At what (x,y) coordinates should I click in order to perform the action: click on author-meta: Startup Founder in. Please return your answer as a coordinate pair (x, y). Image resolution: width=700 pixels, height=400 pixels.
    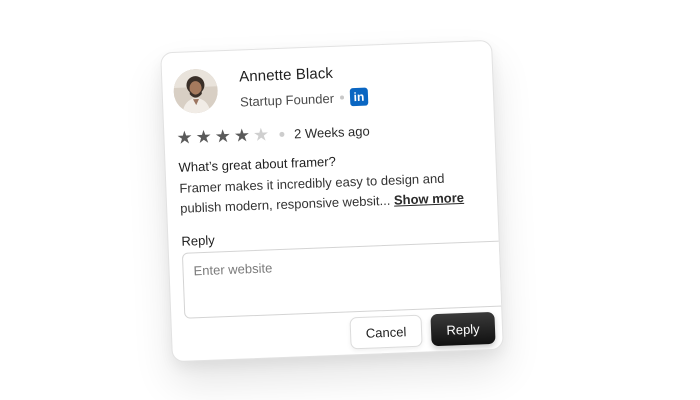
    Looking at the image, I should click on (304, 99).